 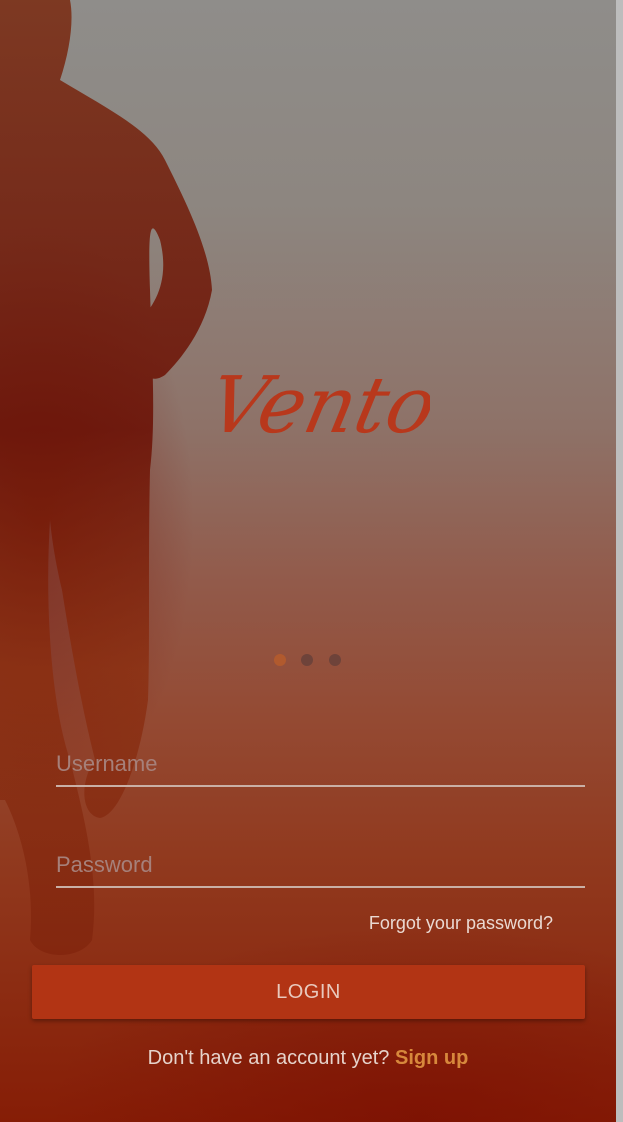 What do you see at coordinates (619, 561) in the screenshot?
I see `window-edge` at bounding box center [619, 561].